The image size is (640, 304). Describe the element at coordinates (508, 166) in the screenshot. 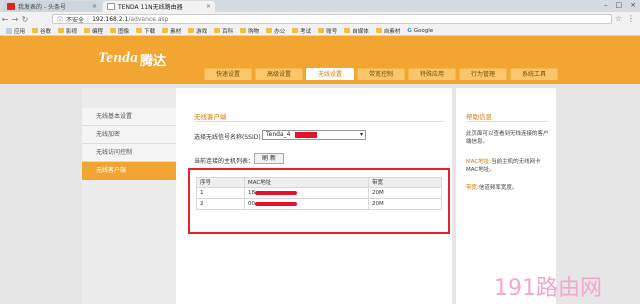

I see `help-mac: MAC地址:当前主机的无线网卡MAC地址。` at that location.